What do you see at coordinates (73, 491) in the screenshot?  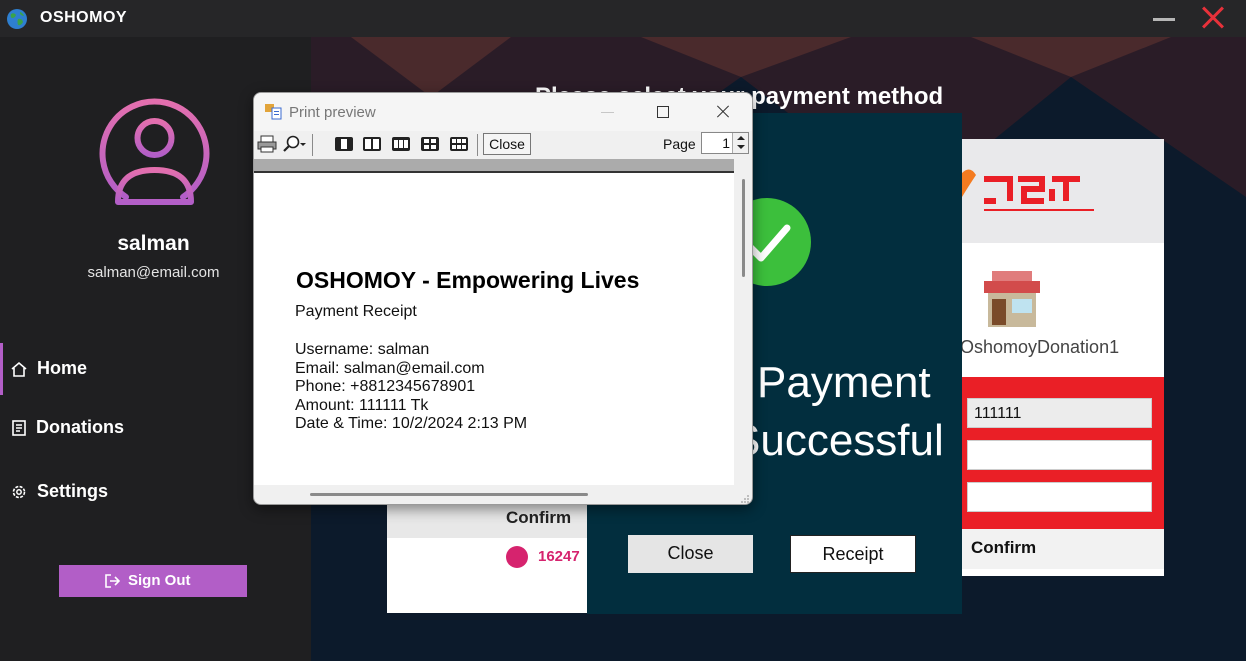 I see `sidebar-item-label: Settings` at bounding box center [73, 491].